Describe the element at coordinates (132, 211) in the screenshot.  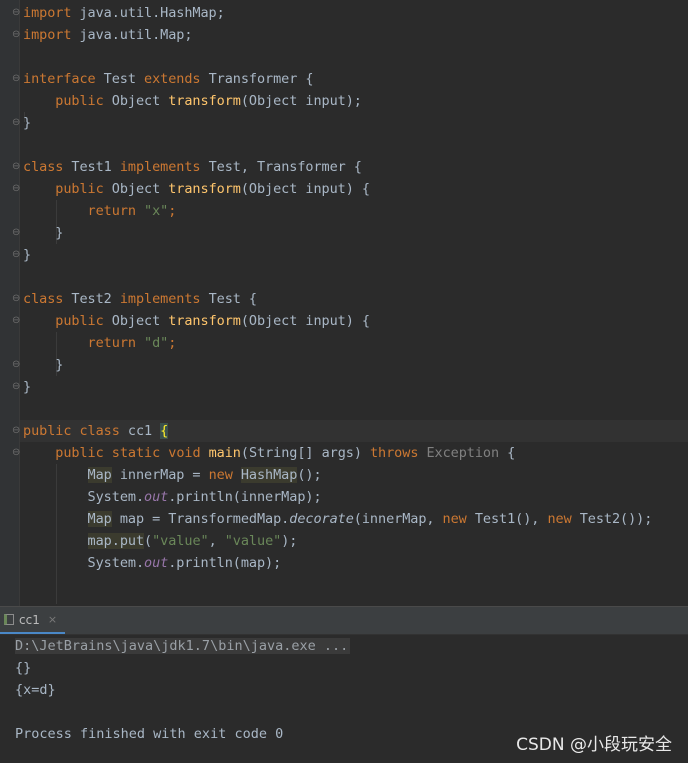
I see `code-line: return "x";` at that location.